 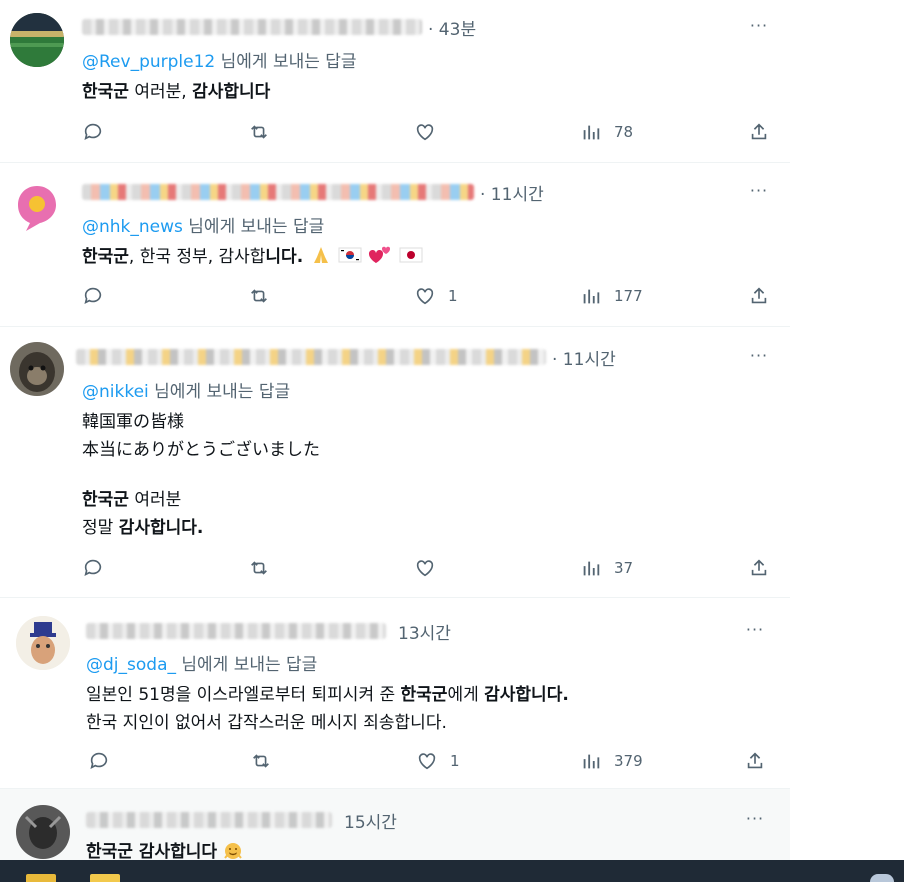 What do you see at coordinates (105, 878) in the screenshot?
I see `app-icon` at bounding box center [105, 878].